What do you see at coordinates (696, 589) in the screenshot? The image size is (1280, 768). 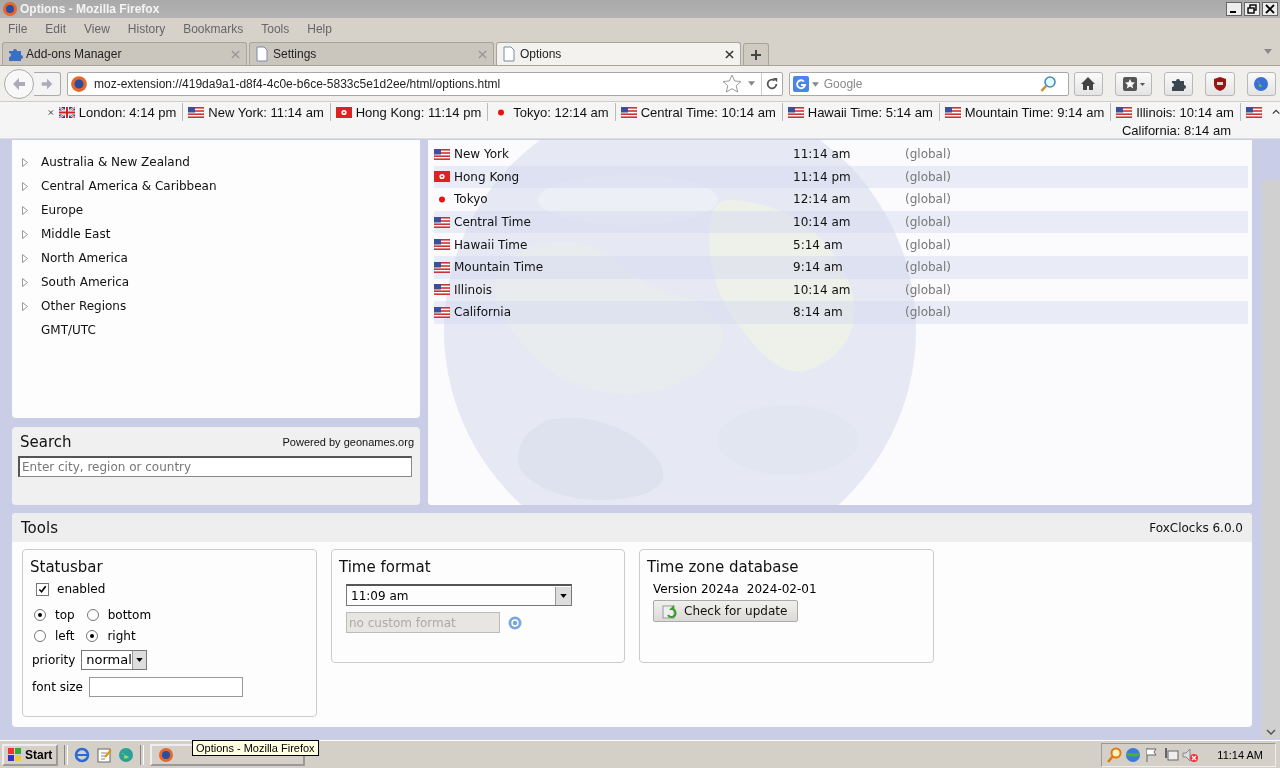 I see `version-text: Version 2024a` at bounding box center [696, 589].